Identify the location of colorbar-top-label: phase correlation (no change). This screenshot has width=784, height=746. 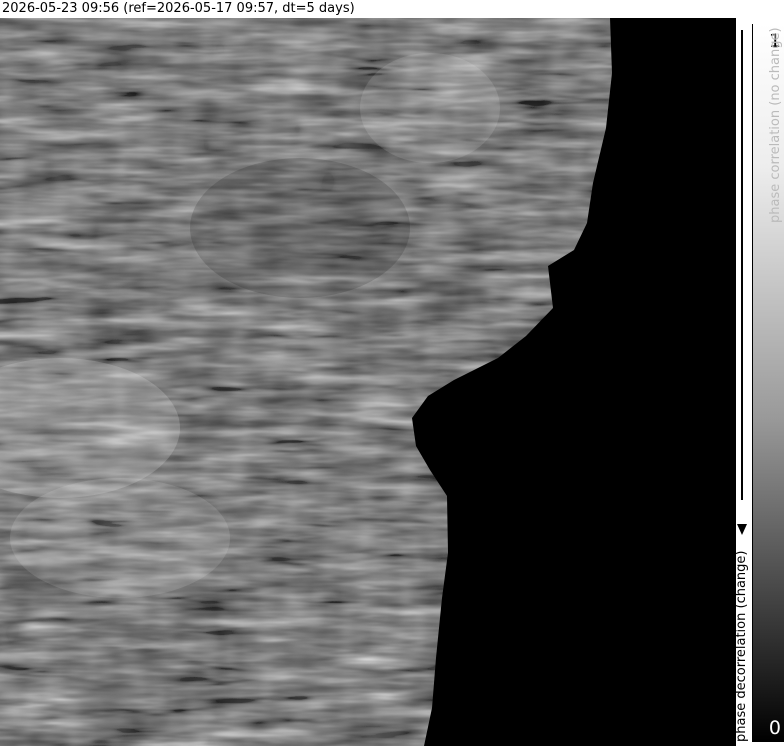
(775, 125).